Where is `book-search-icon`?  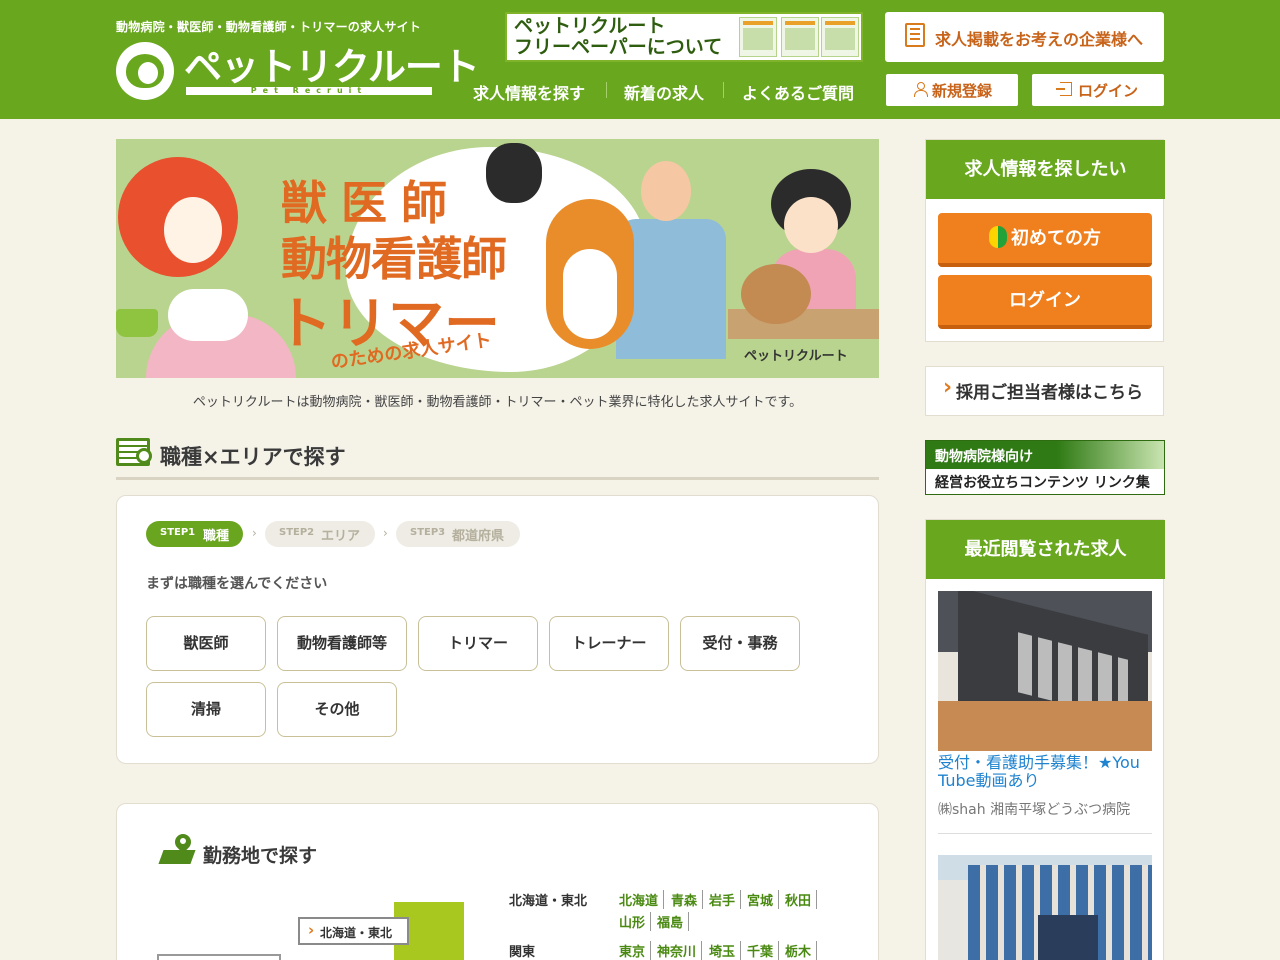
book-search-icon is located at coordinates (134, 451).